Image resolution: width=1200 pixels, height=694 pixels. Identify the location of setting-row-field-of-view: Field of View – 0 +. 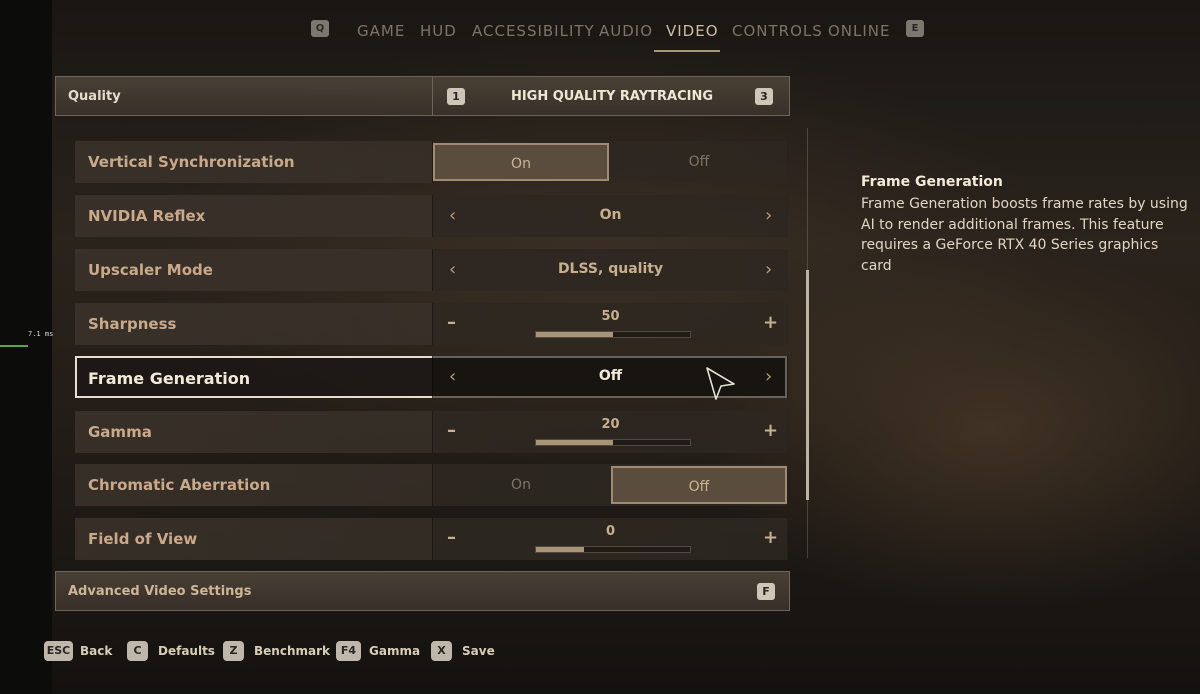
(431, 539).